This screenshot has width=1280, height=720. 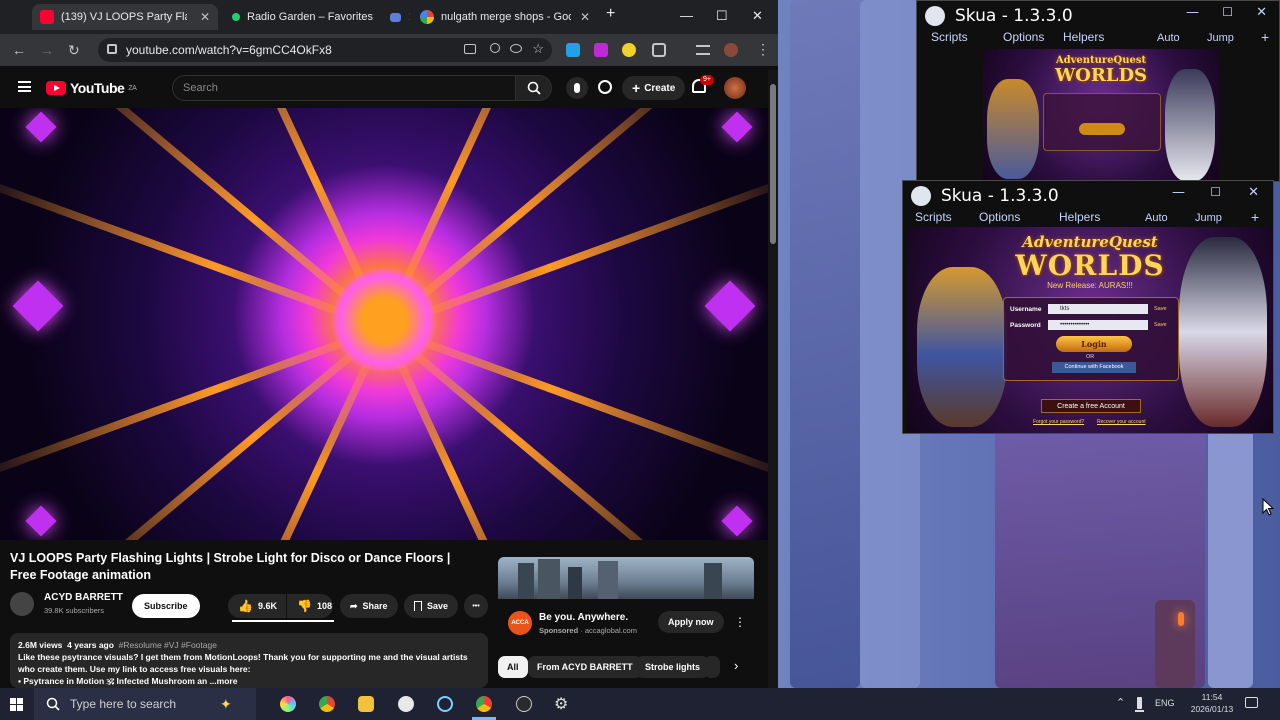 What do you see at coordinates (610, 14) in the screenshot?
I see `new-tab-button: +` at bounding box center [610, 14].